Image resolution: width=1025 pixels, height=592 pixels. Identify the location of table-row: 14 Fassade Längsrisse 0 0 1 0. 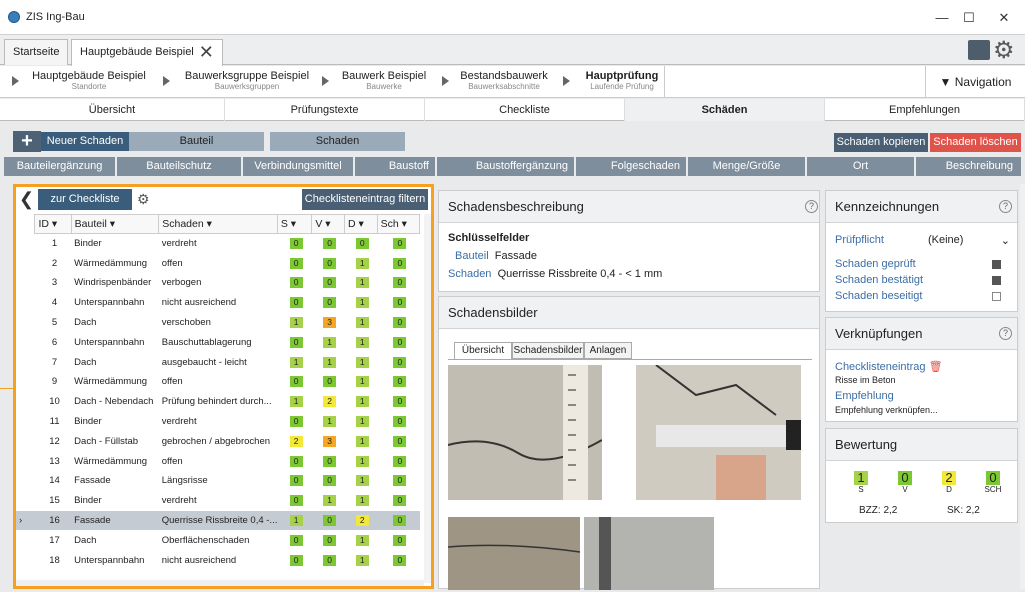
(218, 481).